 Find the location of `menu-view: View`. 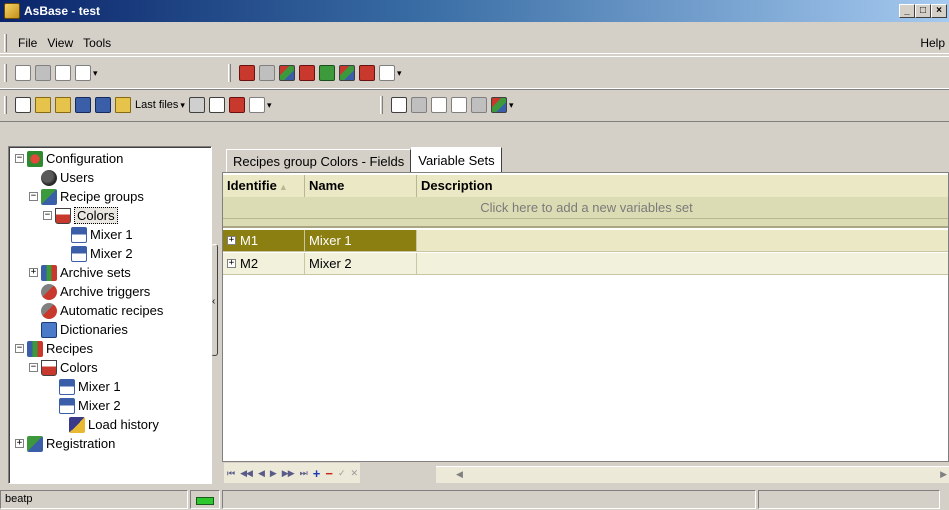

menu-view: View is located at coordinates (60, 43).